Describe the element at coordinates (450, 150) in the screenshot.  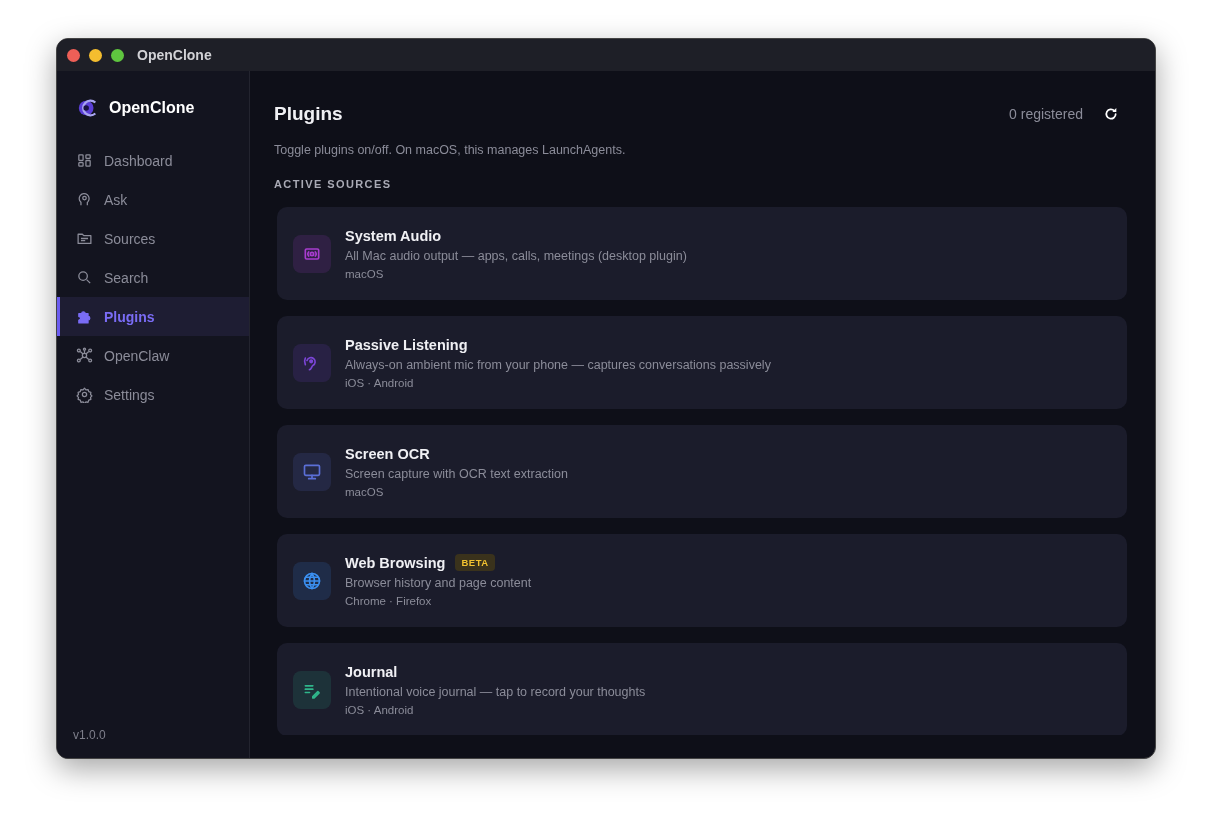
I see `page-description: Toggle plugins on/off. On macOS, this manages LaunchAgents.` at that location.